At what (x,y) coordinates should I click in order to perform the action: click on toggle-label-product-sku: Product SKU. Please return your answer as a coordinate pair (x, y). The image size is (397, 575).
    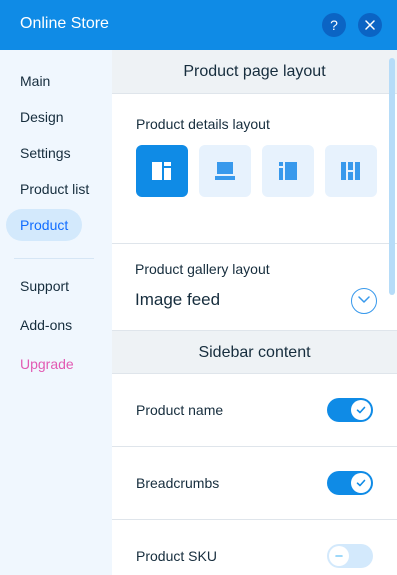
    Looking at the image, I should click on (176, 556).